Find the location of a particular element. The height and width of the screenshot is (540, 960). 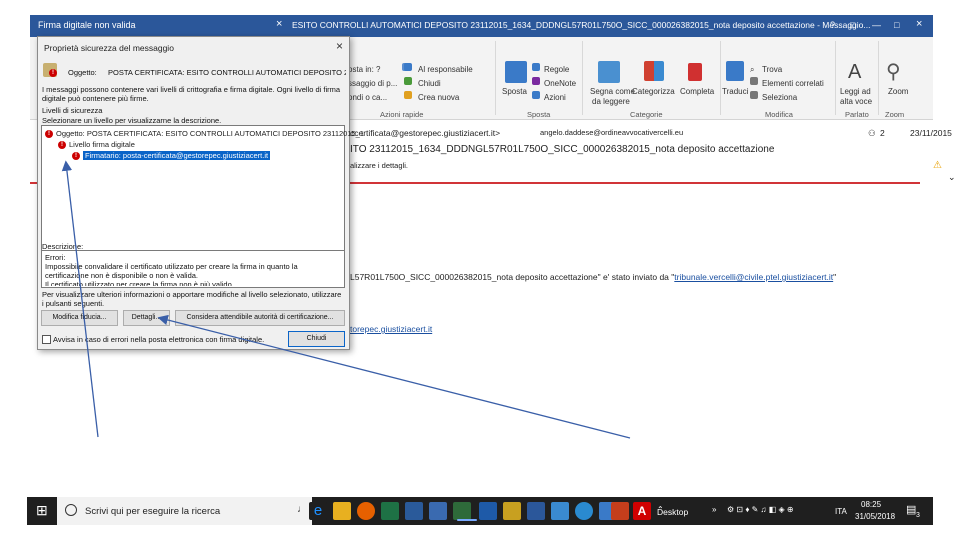

notifications-icon: ▤ is located at coordinates (911, 509).